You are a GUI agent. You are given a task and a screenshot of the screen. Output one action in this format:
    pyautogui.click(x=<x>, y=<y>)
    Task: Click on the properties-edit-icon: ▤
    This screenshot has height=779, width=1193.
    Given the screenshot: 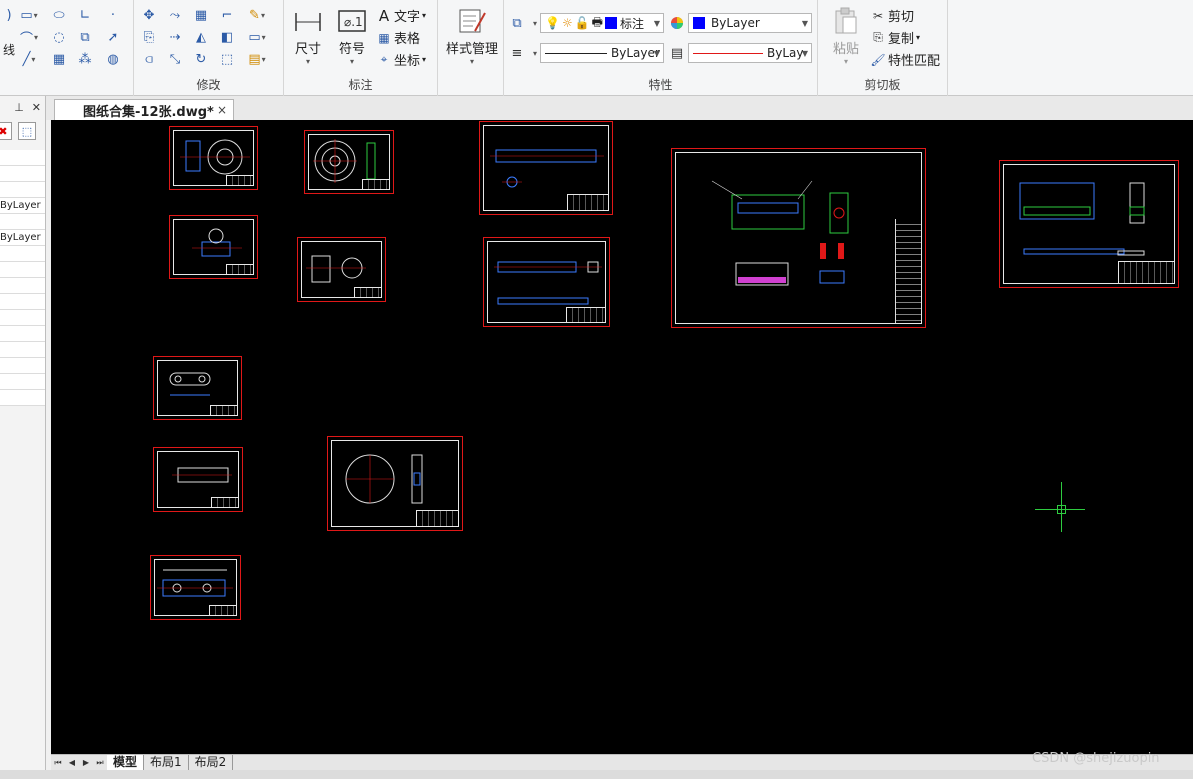 What is the action you would take?
    pyautogui.click(x=257, y=59)
    